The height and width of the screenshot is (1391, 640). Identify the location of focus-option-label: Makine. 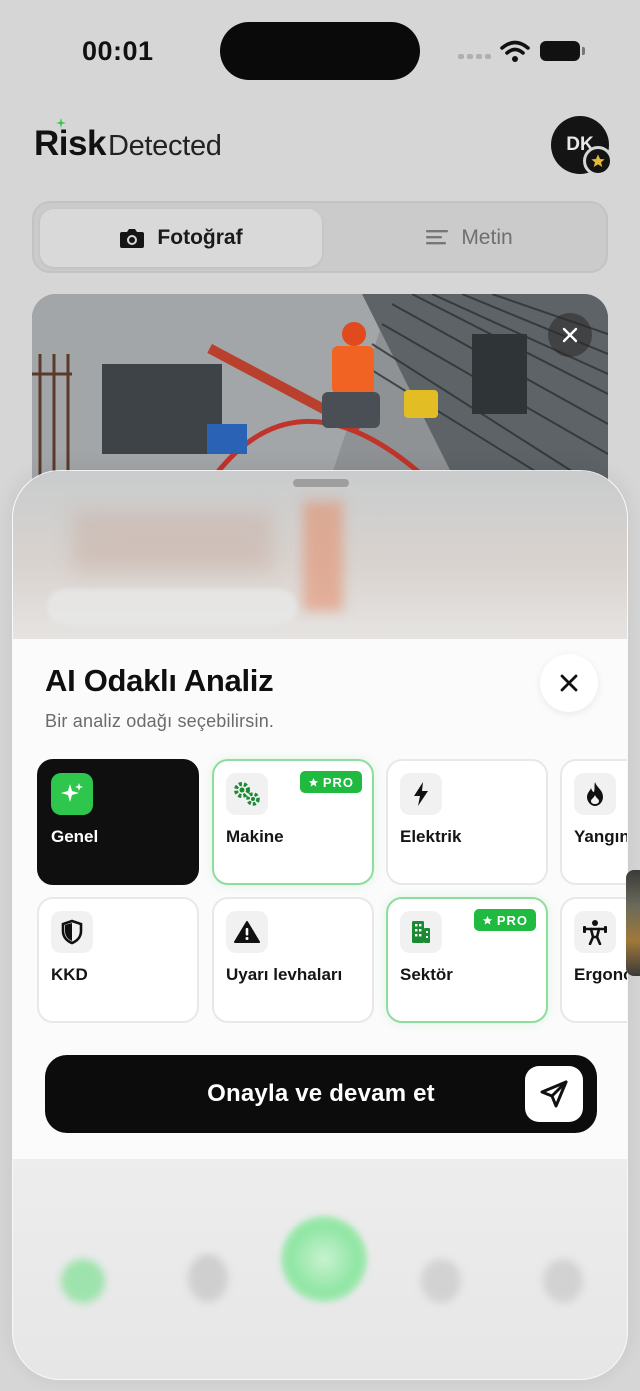
(255, 836).